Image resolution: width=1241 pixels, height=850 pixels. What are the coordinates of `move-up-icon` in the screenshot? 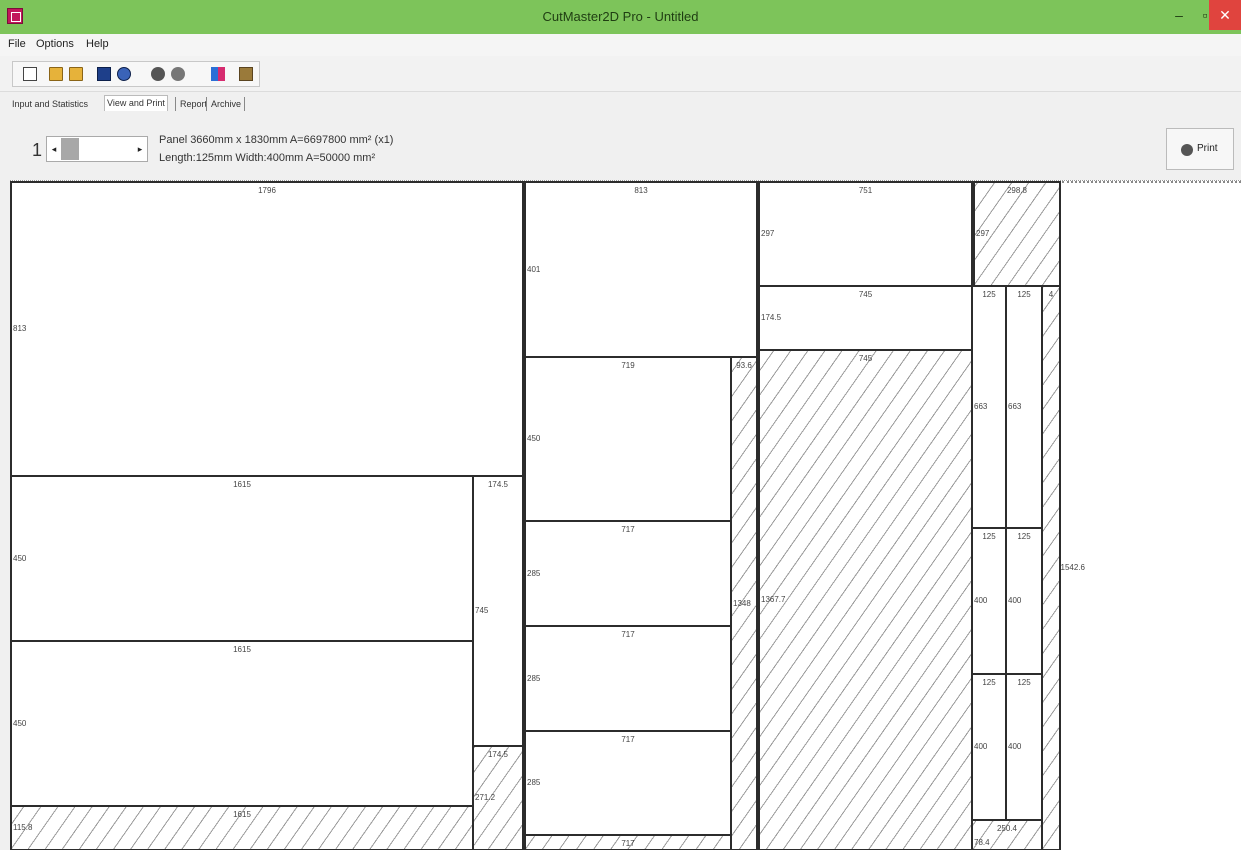 It's located at (158, 74).